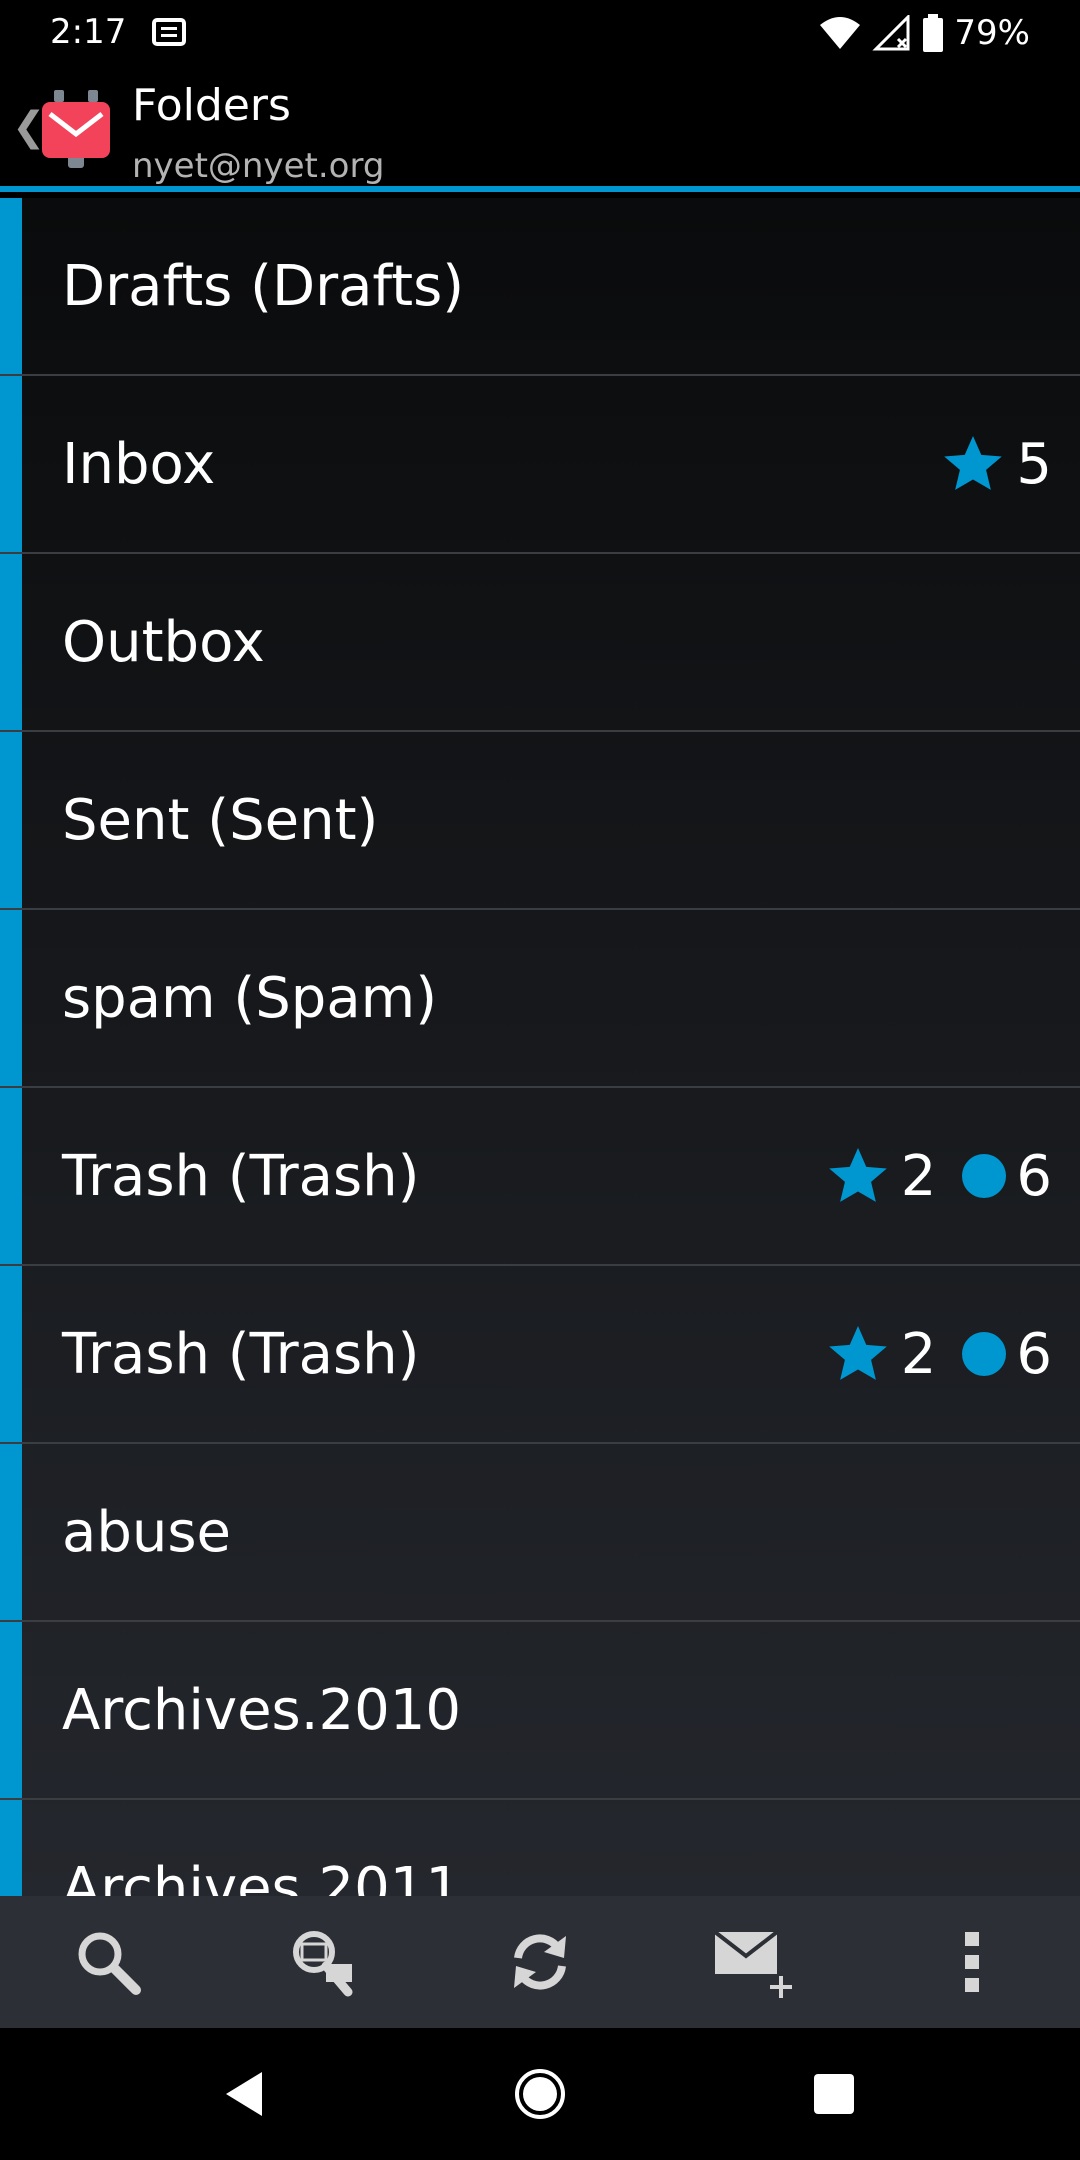 This screenshot has height=2160, width=1080. What do you see at coordinates (211, 105) in the screenshot?
I see `page-title: Folders` at bounding box center [211, 105].